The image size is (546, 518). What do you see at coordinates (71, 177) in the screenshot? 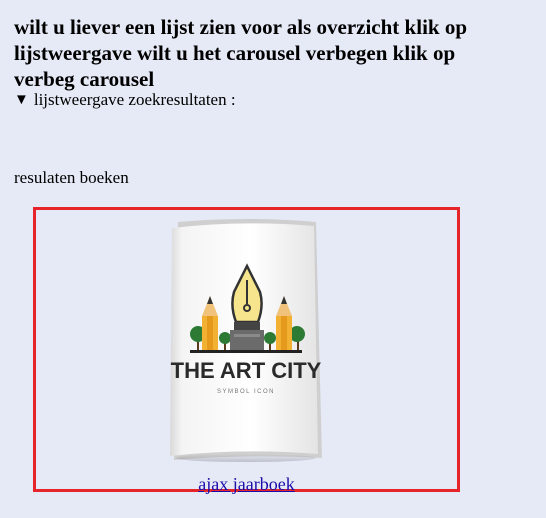
I see `results-label: resulaten boeken` at bounding box center [71, 177].